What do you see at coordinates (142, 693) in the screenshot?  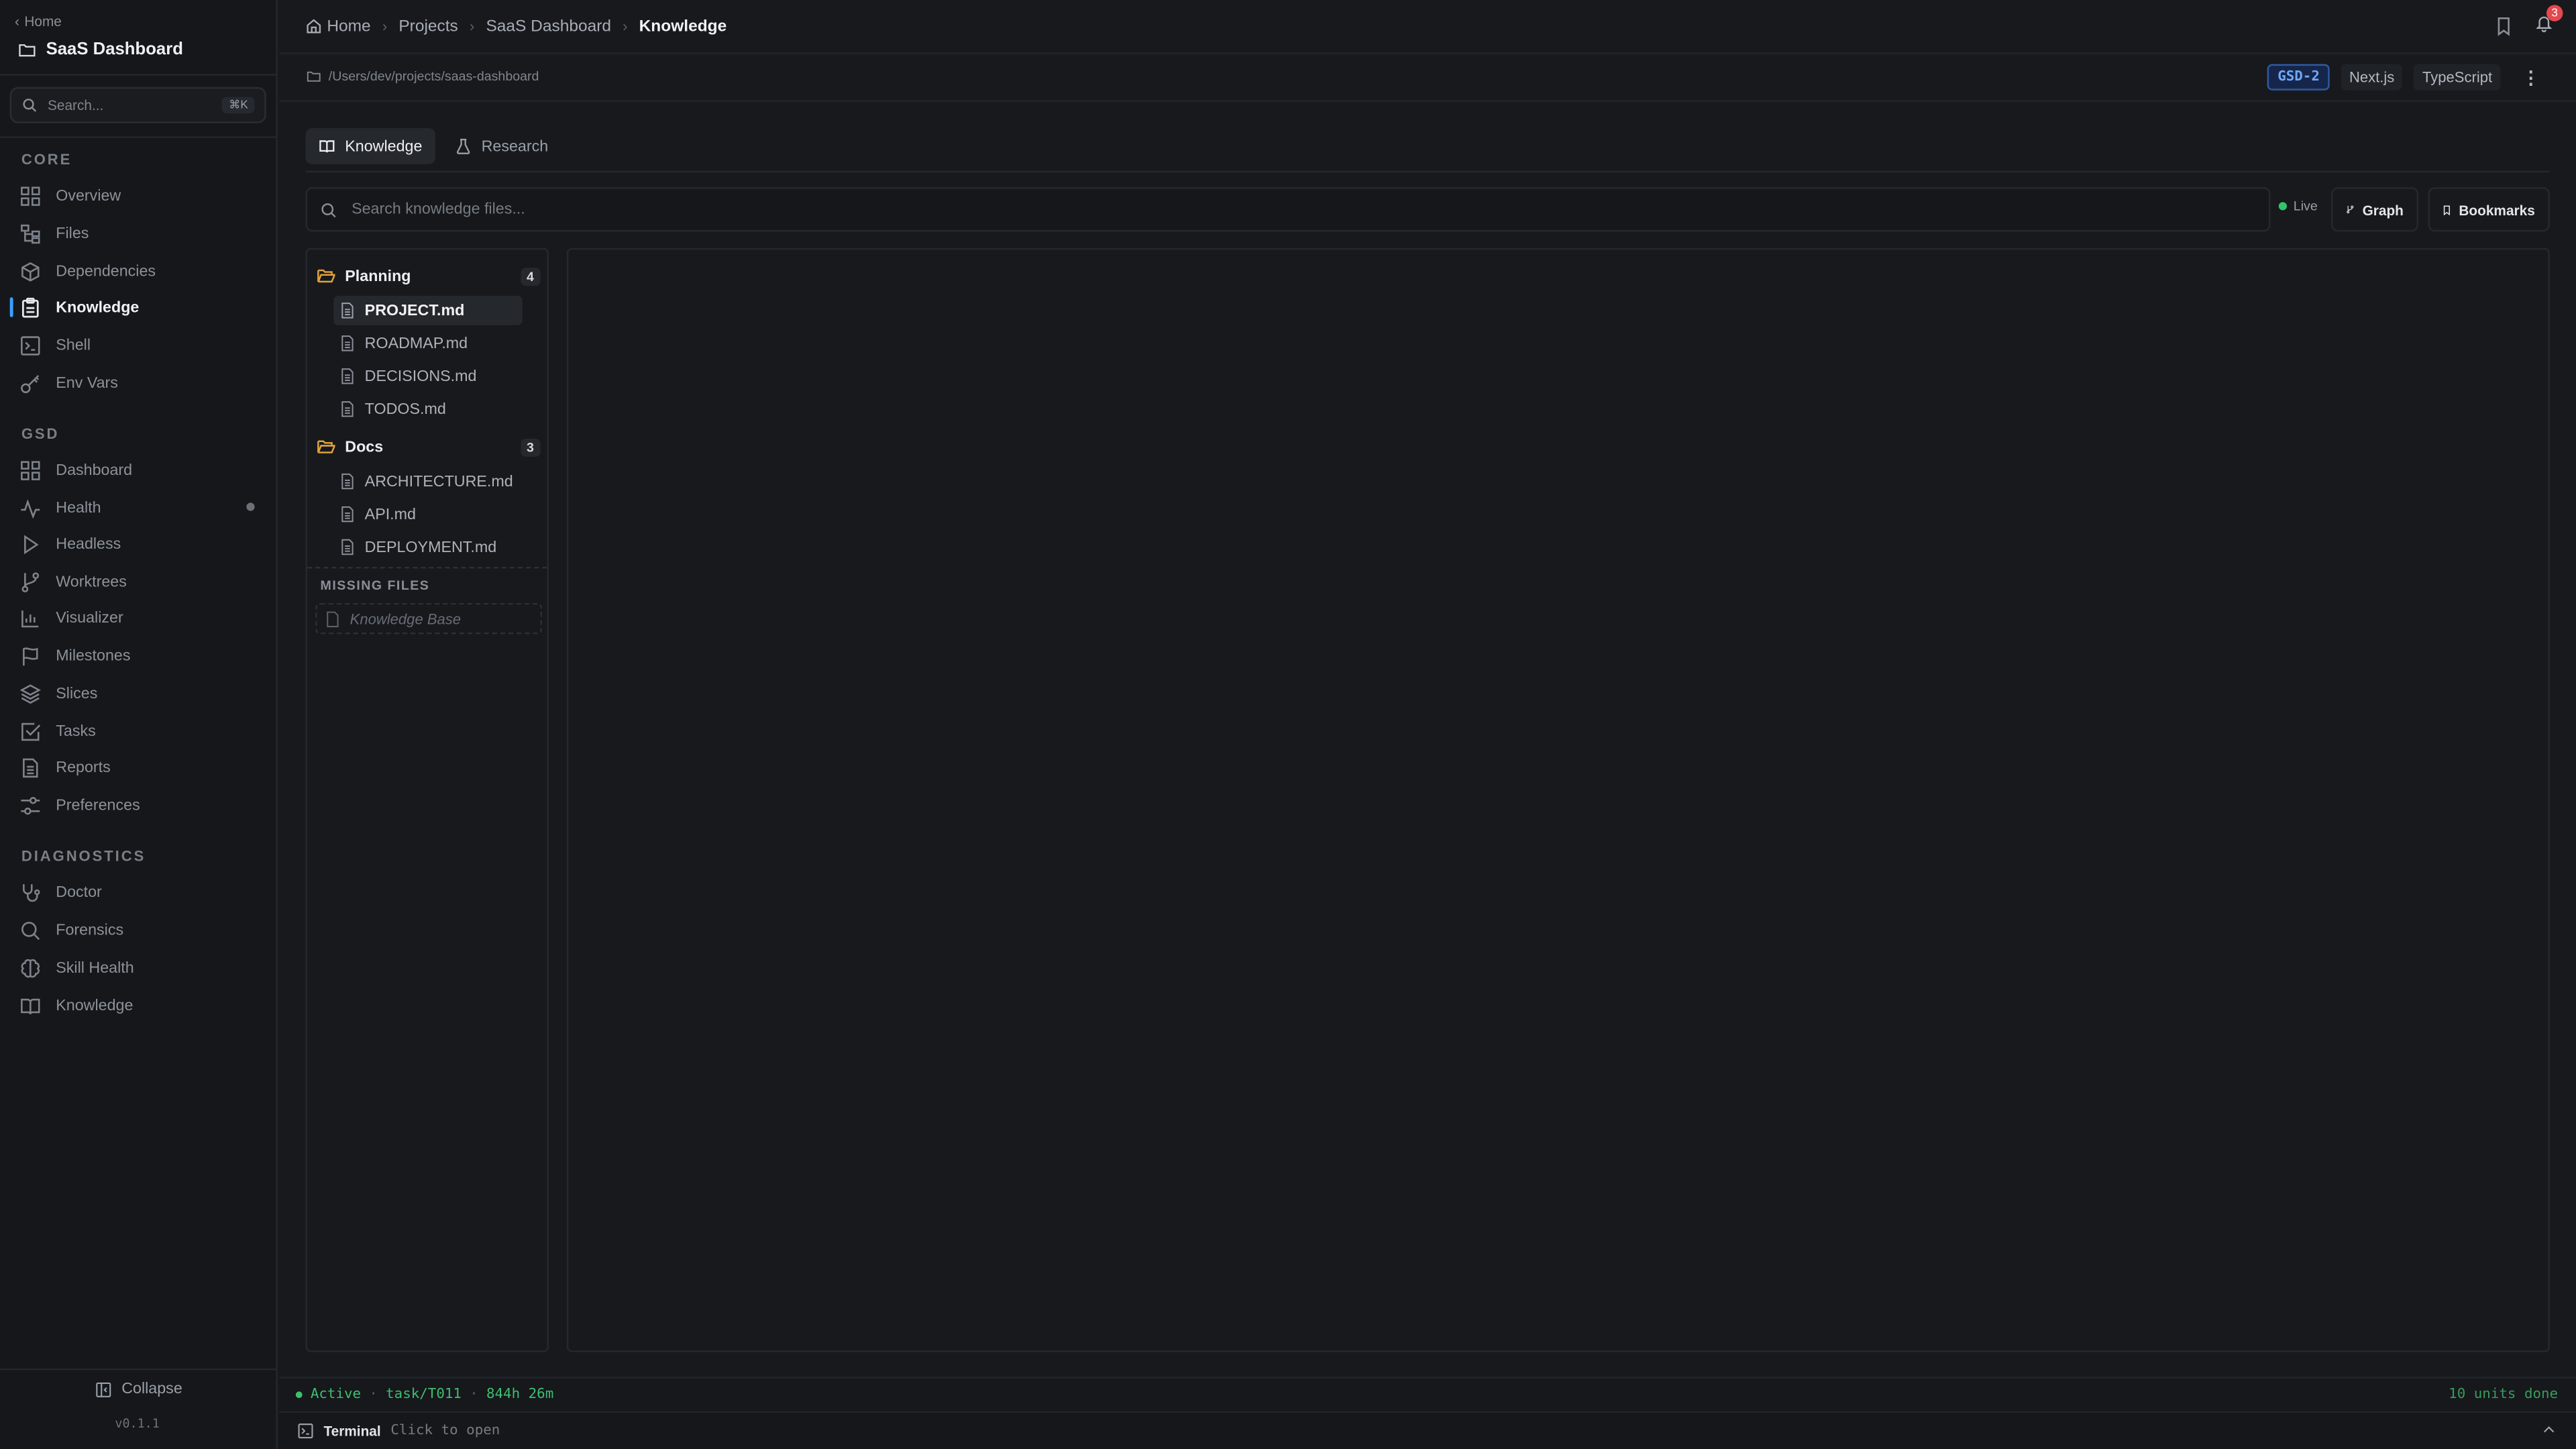 I see `sidebar-item-slices: Slices` at bounding box center [142, 693].